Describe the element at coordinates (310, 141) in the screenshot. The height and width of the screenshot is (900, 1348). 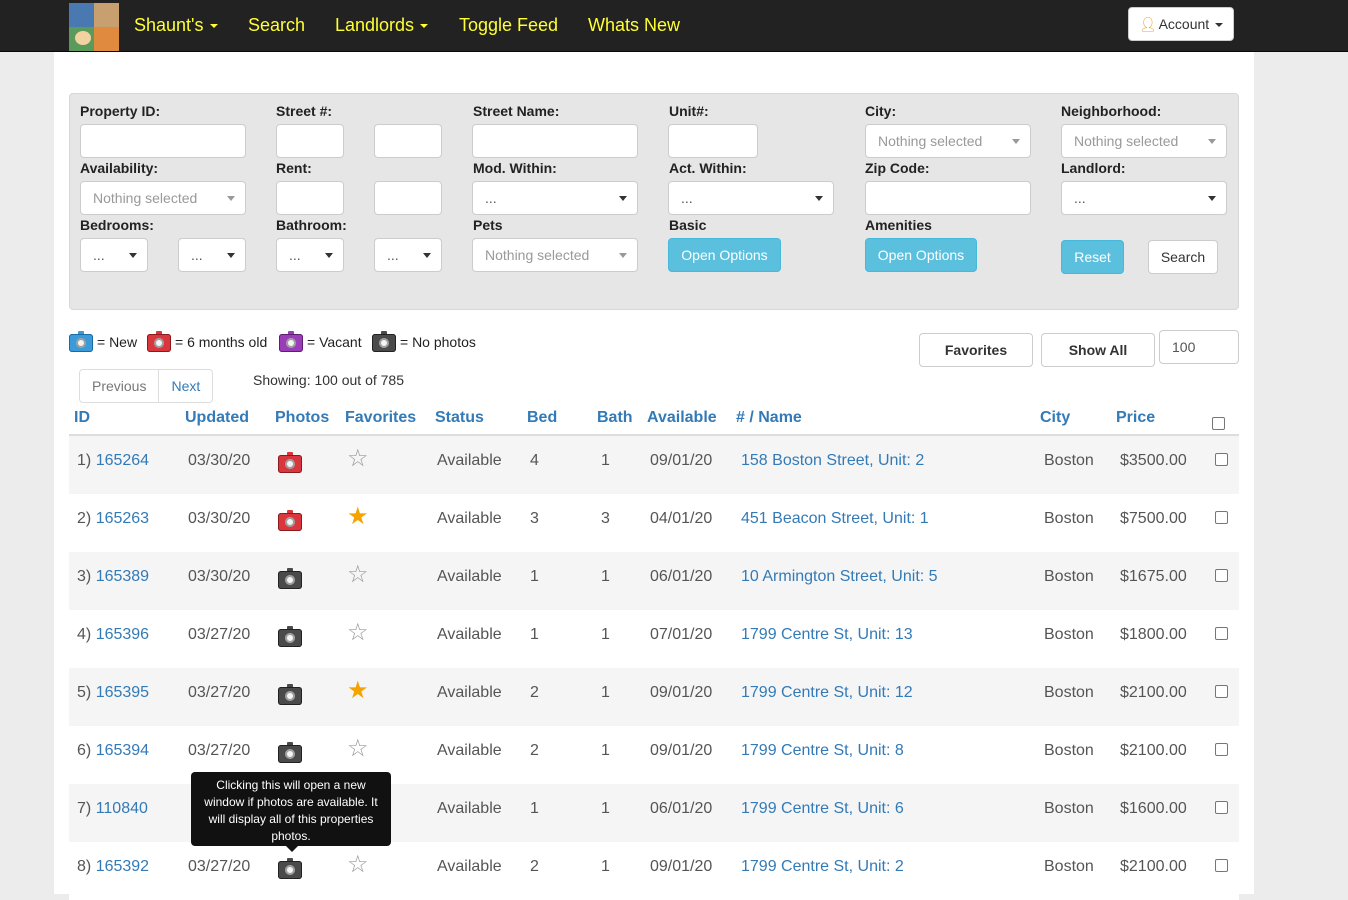
I see `street-num-from-input` at that location.